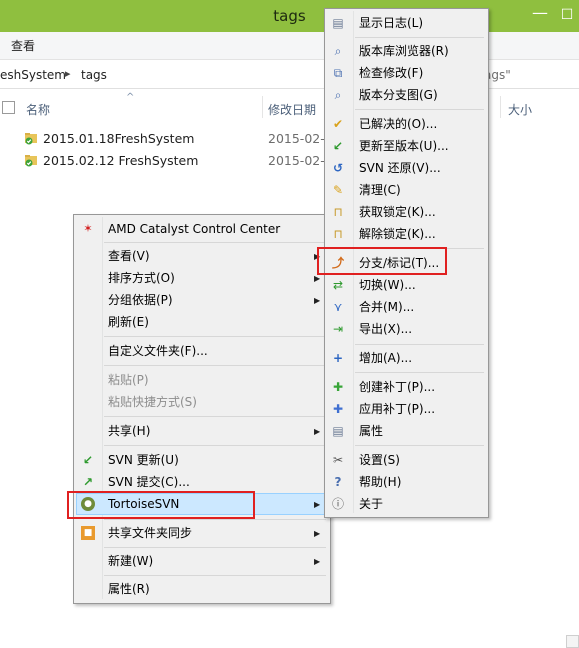 The width and height of the screenshot is (579, 648). I want to click on minimize-button: —, so click(540, 15).